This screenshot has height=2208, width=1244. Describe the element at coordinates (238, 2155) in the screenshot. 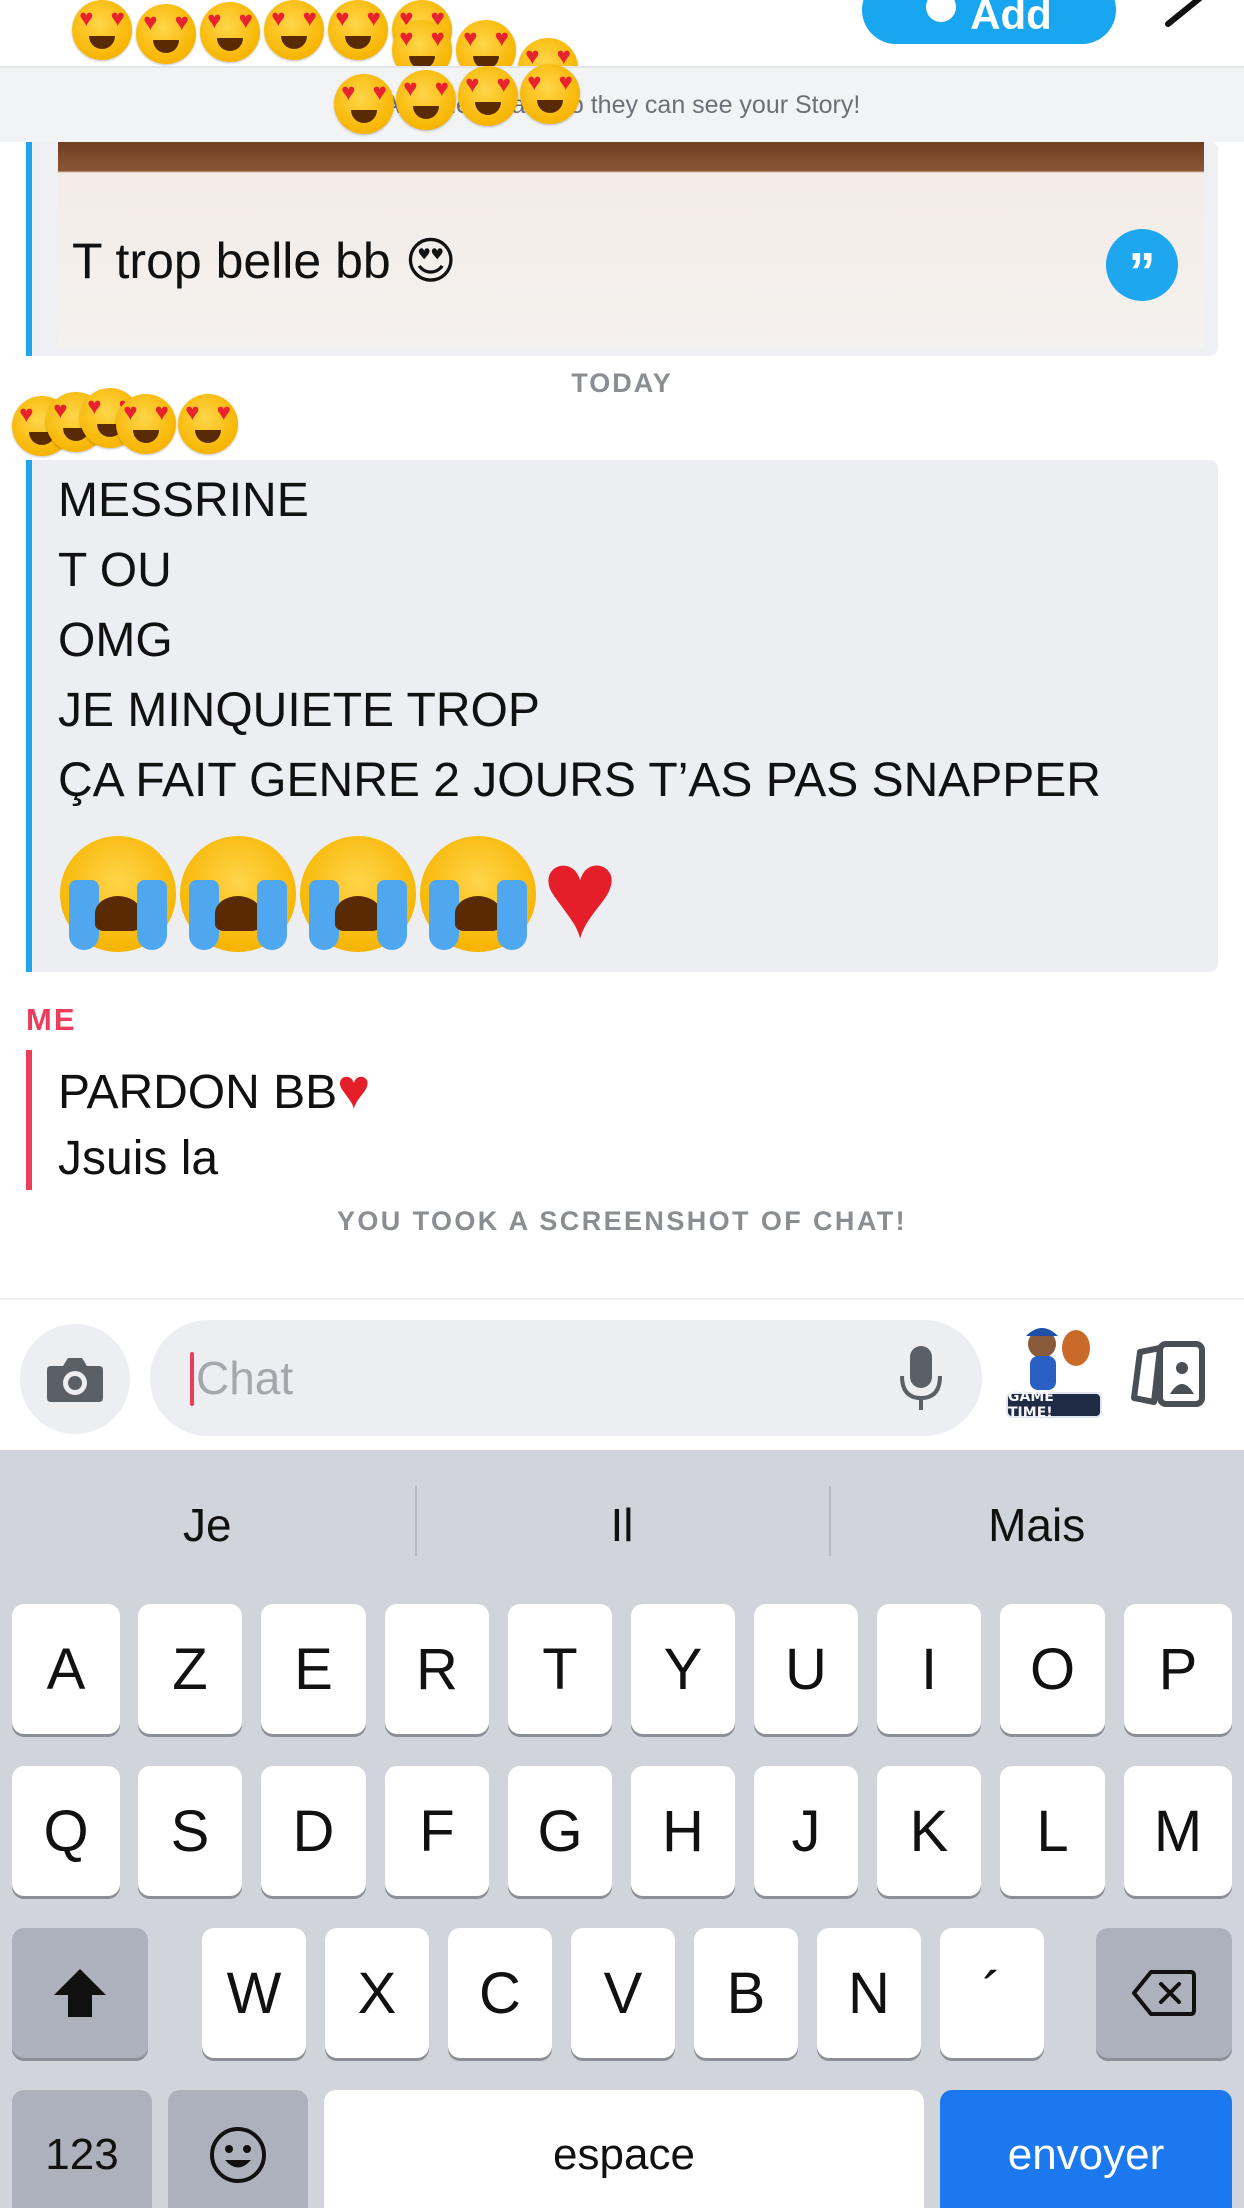

I see `emoji-icon` at that location.